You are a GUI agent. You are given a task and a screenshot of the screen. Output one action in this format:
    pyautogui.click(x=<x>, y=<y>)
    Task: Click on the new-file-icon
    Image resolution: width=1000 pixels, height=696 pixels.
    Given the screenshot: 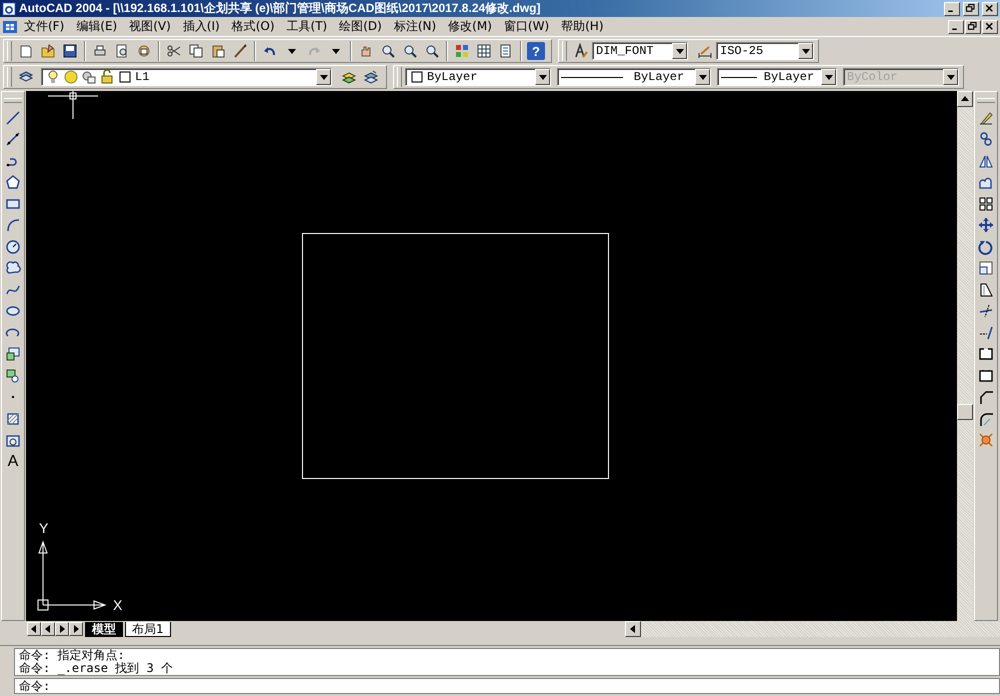 What is the action you would take?
    pyautogui.click(x=26, y=51)
    